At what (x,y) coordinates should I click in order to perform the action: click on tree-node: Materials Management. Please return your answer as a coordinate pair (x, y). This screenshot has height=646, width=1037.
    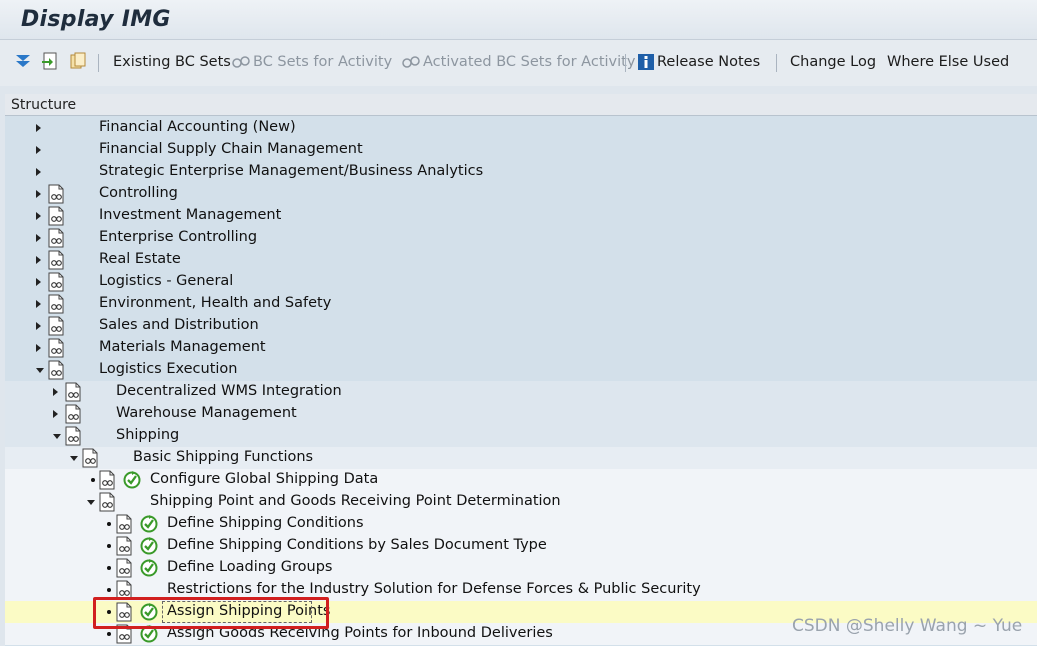
    Looking at the image, I should click on (521, 348).